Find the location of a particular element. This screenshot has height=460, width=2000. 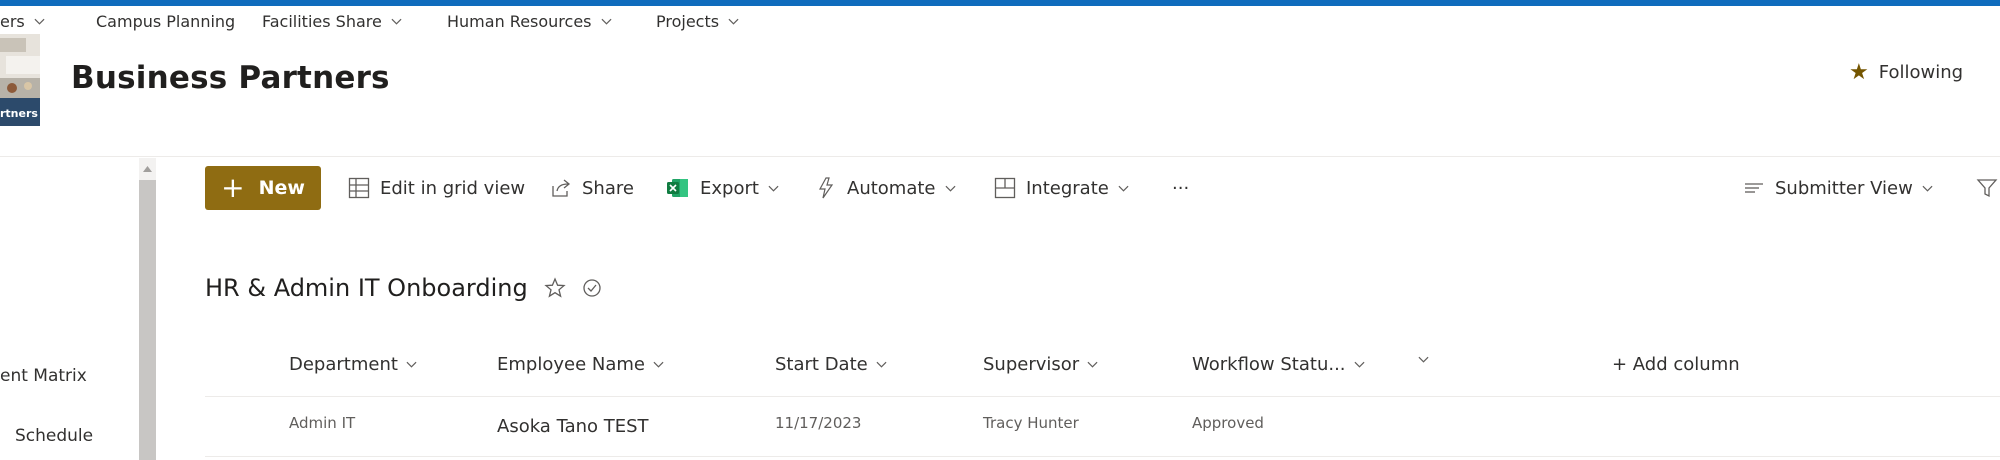

left-nav-item-schedule: Schedule is located at coordinates (54, 436).